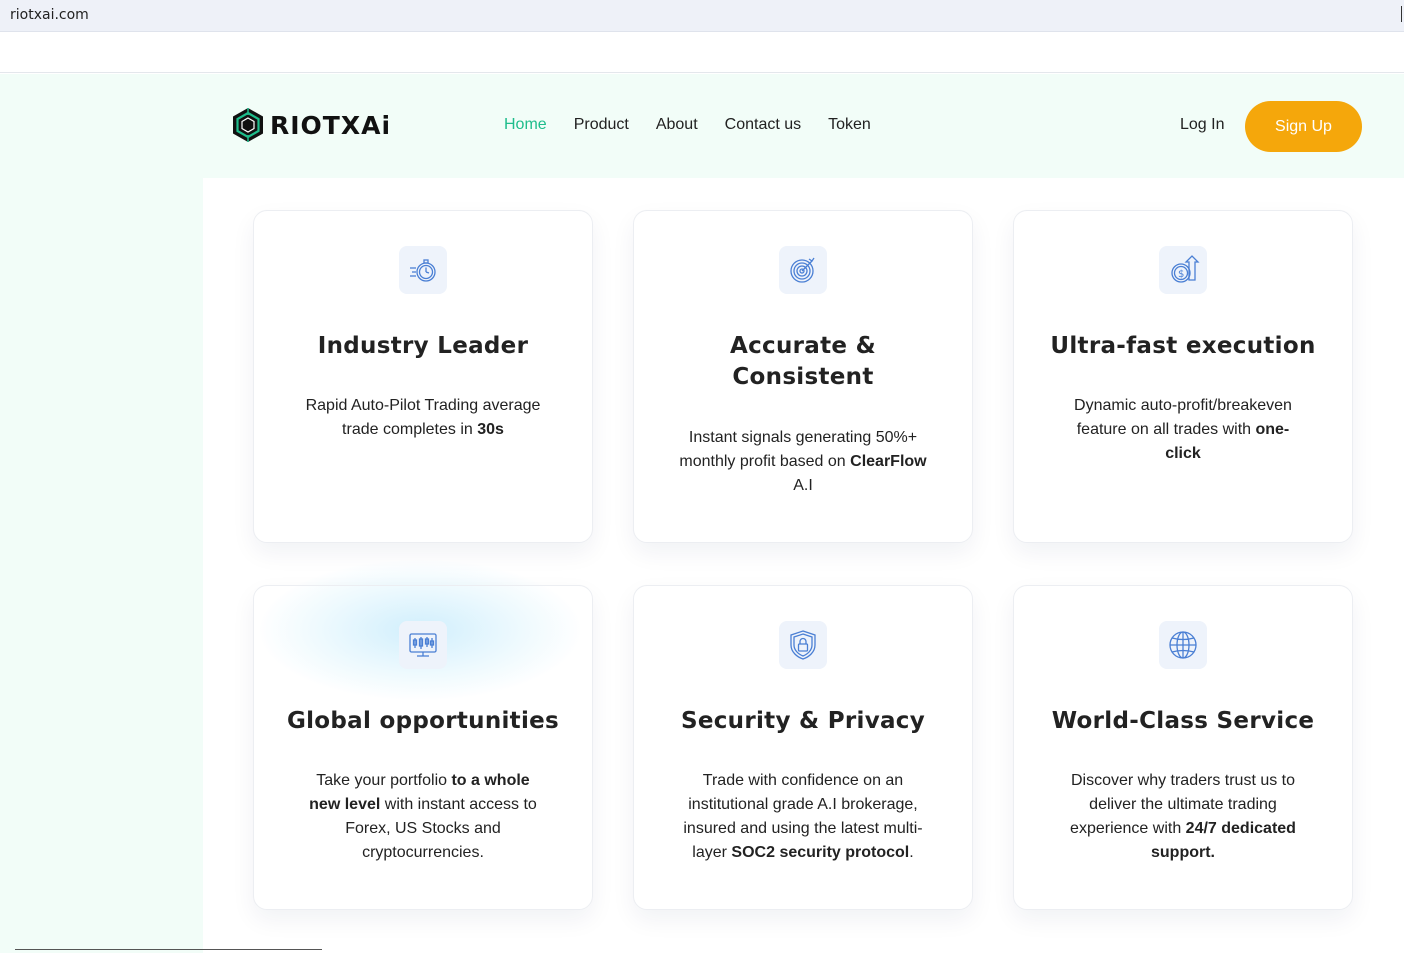 The image size is (1404, 953). What do you see at coordinates (1202, 125) in the screenshot?
I see `login-link: Log In` at bounding box center [1202, 125].